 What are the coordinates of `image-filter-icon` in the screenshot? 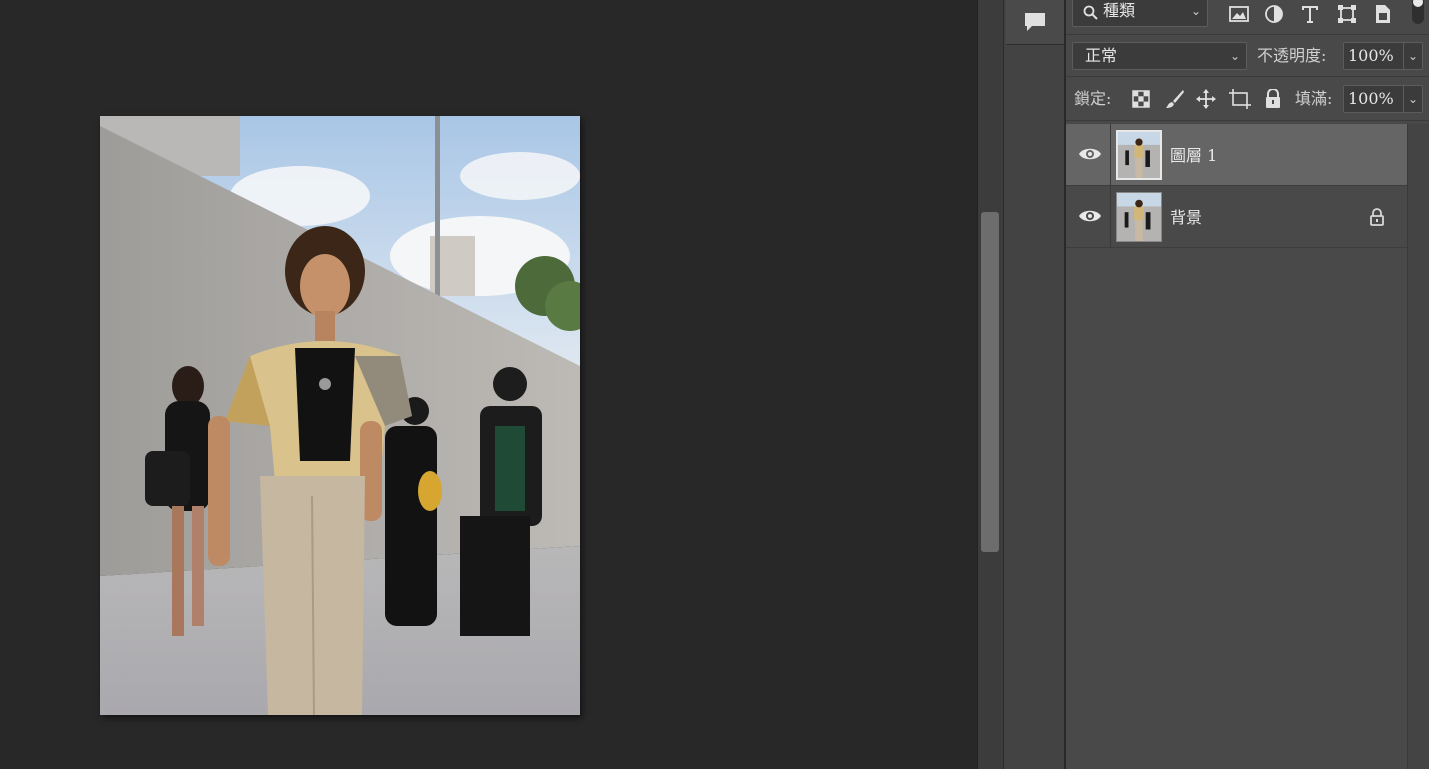 It's located at (1239, 14).